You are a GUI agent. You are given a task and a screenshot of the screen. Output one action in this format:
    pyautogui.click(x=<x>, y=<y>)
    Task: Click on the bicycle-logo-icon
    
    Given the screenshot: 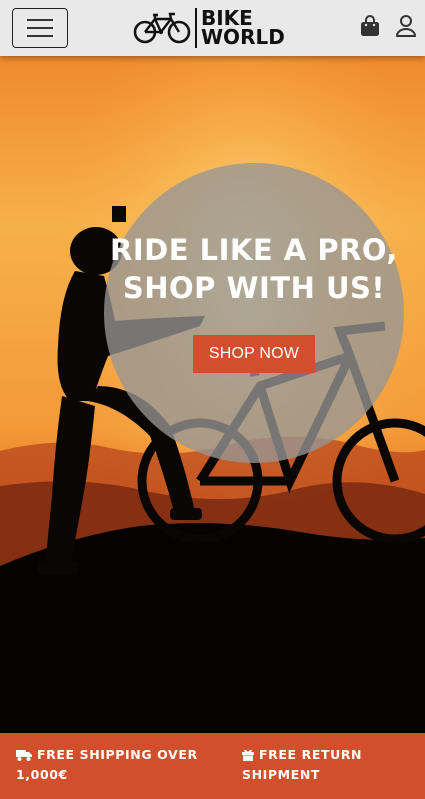 What is the action you would take?
    pyautogui.click(x=162, y=28)
    